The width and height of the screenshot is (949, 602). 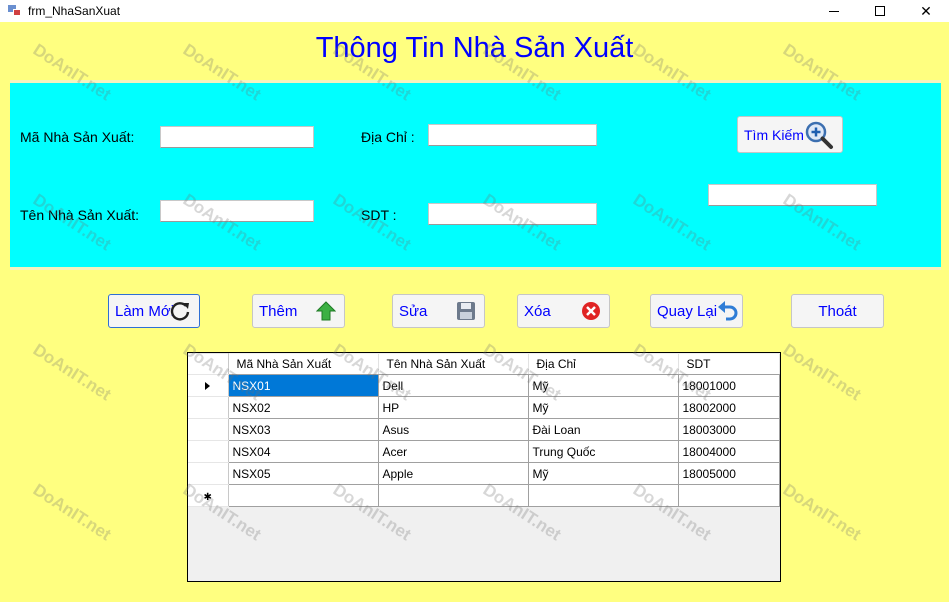 What do you see at coordinates (453, 451) in the screenshot?
I see `table-cell: Acer` at bounding box center [453, 451].